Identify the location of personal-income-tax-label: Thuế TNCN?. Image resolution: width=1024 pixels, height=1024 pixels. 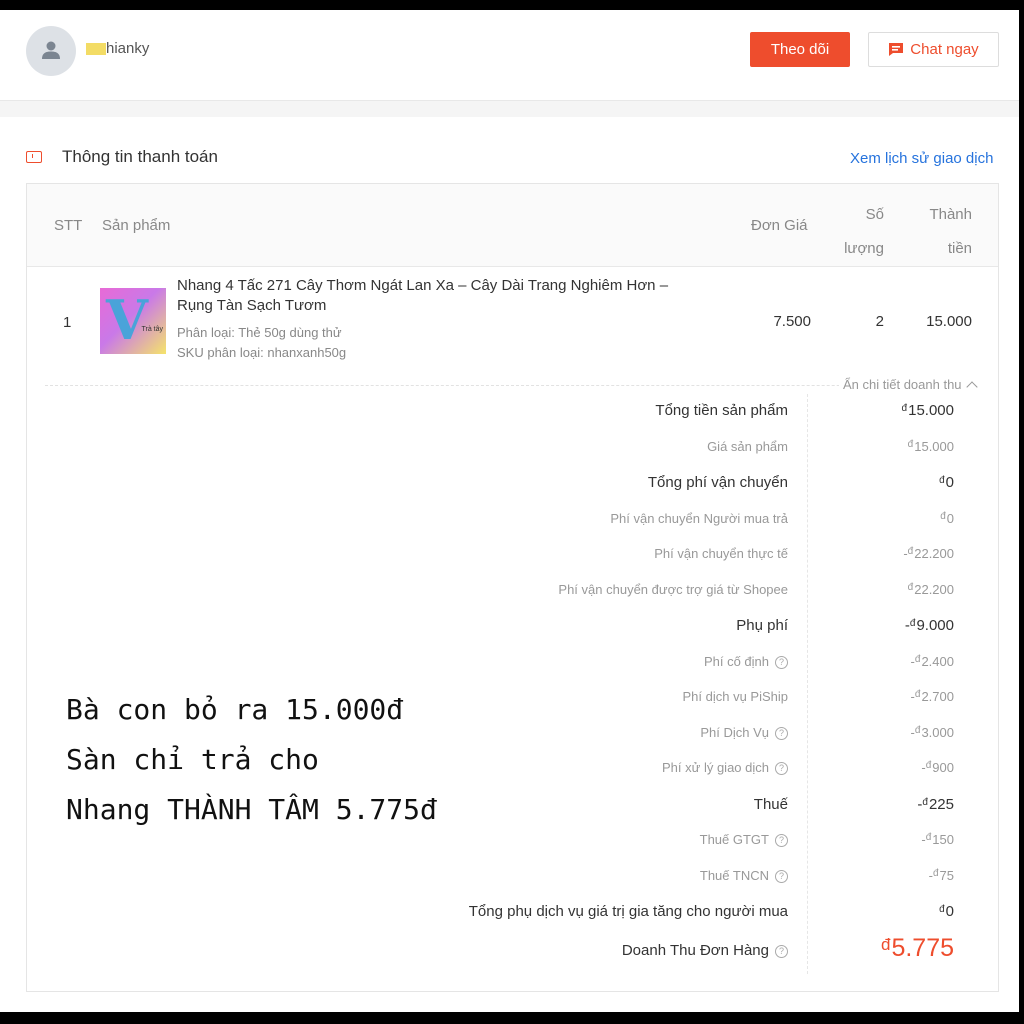
(744, 875).